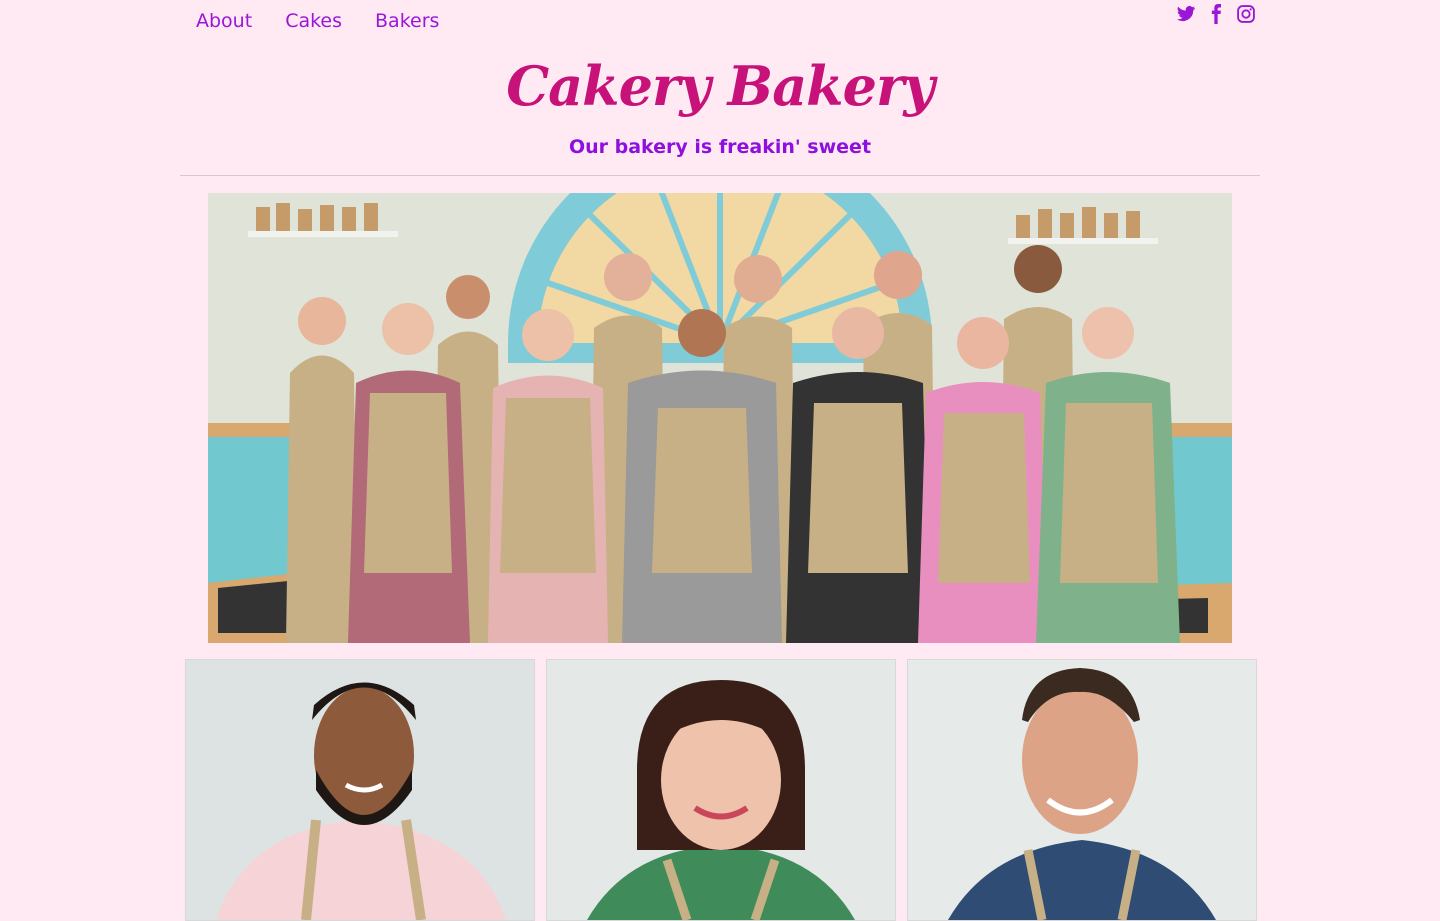  I want to click on site-tagline: Our bakery is freakin' sweet, so click(720, 147).